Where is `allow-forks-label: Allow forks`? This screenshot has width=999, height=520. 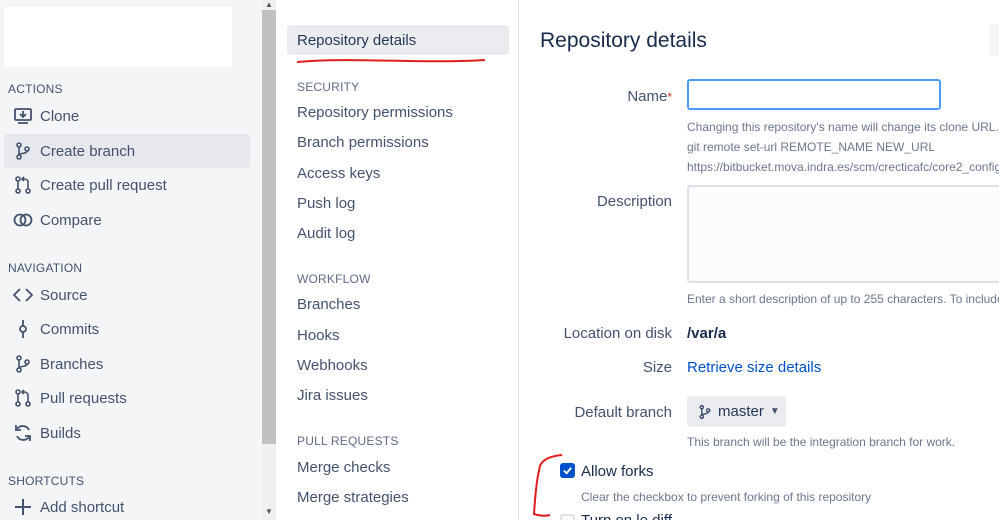 allow-forks-label: Allow forks is located at coordinates (617, 471).